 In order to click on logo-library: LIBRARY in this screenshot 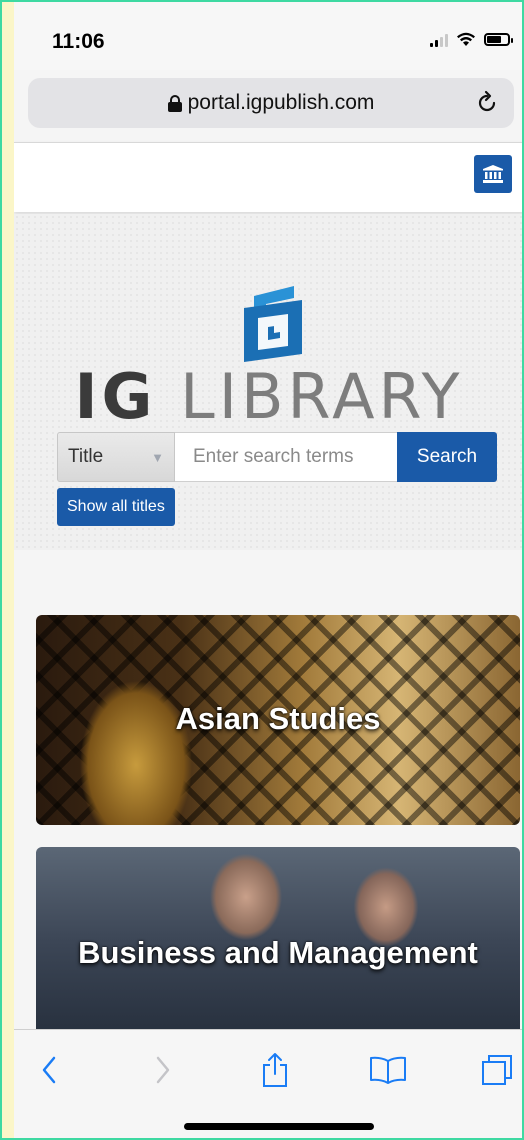, I will do `click(322, 396)`.